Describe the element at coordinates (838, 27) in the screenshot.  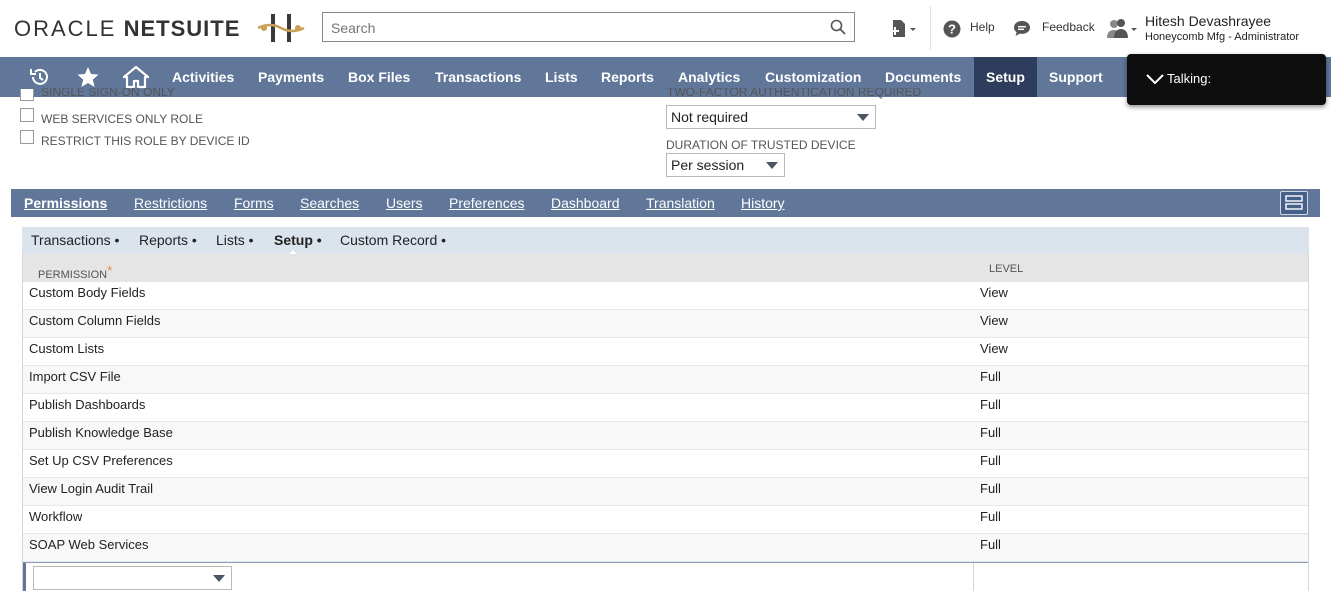
I see `search-icon` at that location.